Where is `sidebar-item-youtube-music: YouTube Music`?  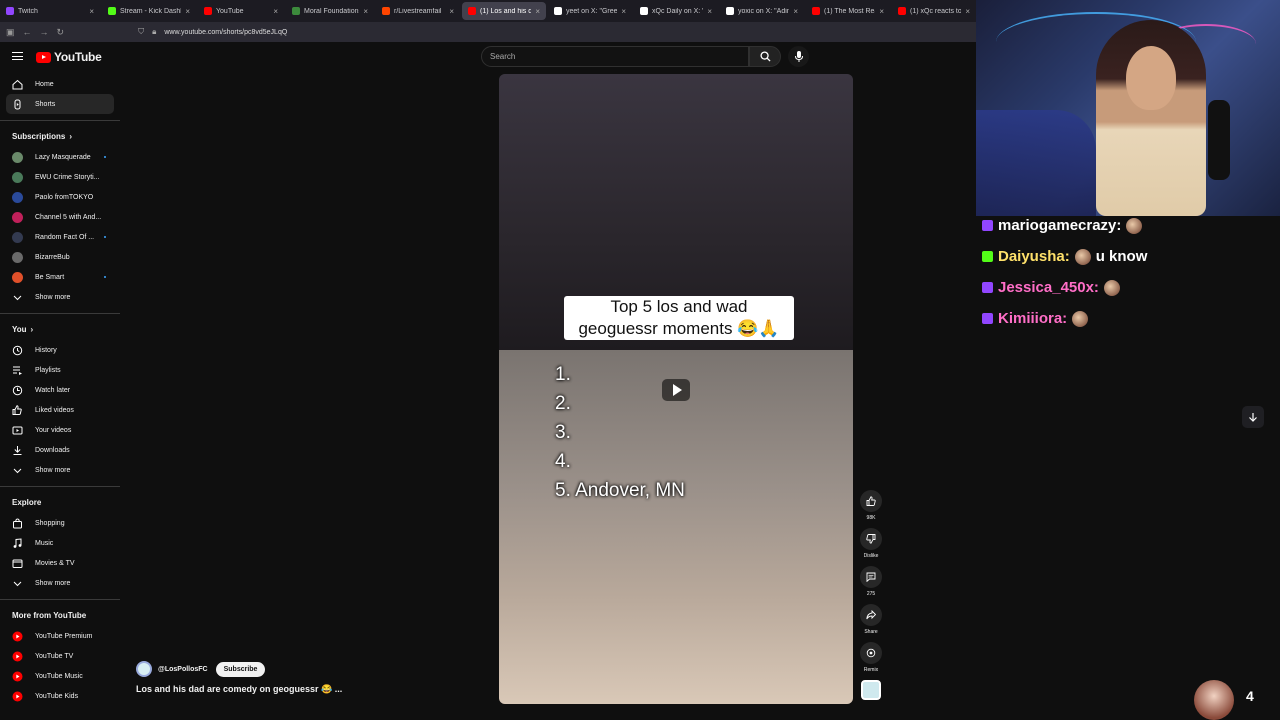 sidebar-item-youtube-music: YouTube Music is located at coordinates (60, 676).